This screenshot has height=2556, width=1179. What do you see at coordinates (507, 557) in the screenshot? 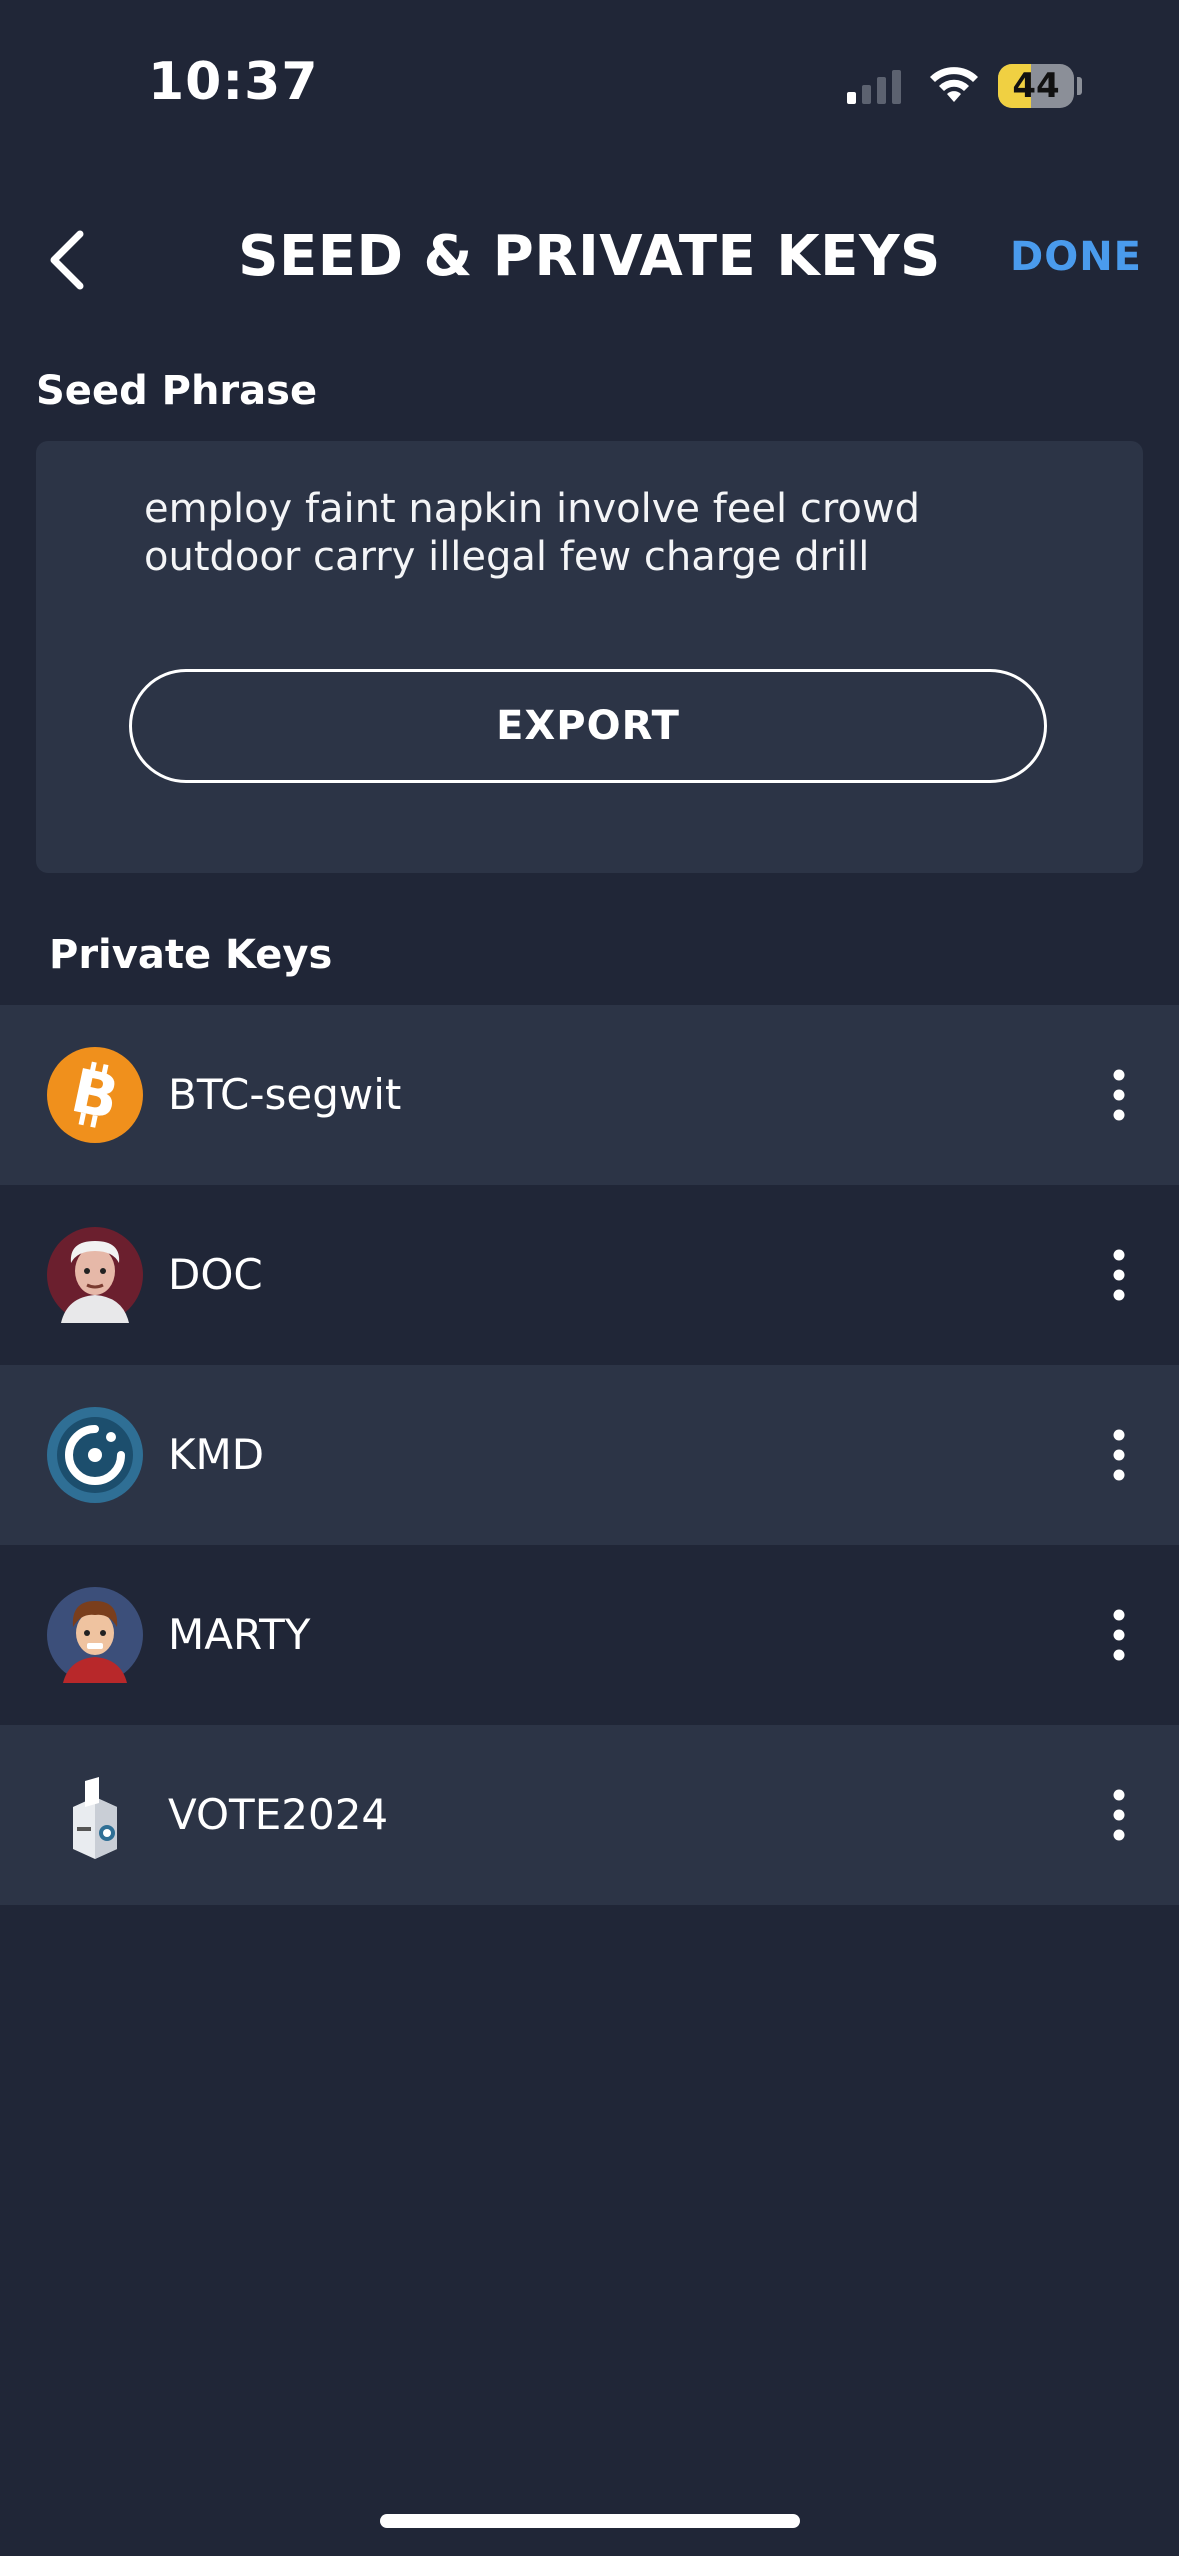
I see `seed-phrase-line-2: outdoor carry illegal few charge drill` at bounding box center [507, 557].